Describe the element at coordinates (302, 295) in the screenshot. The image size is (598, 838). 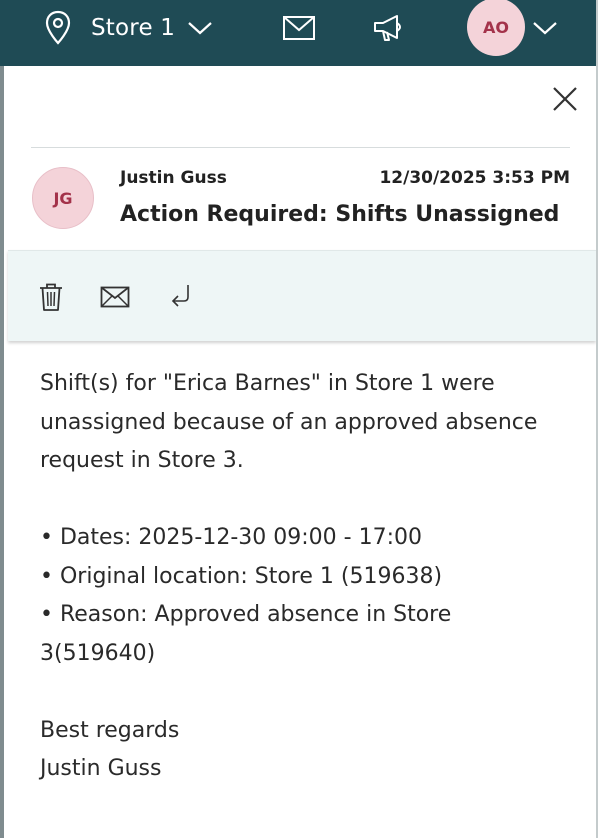
I see `message-action-toolbar` at that location.